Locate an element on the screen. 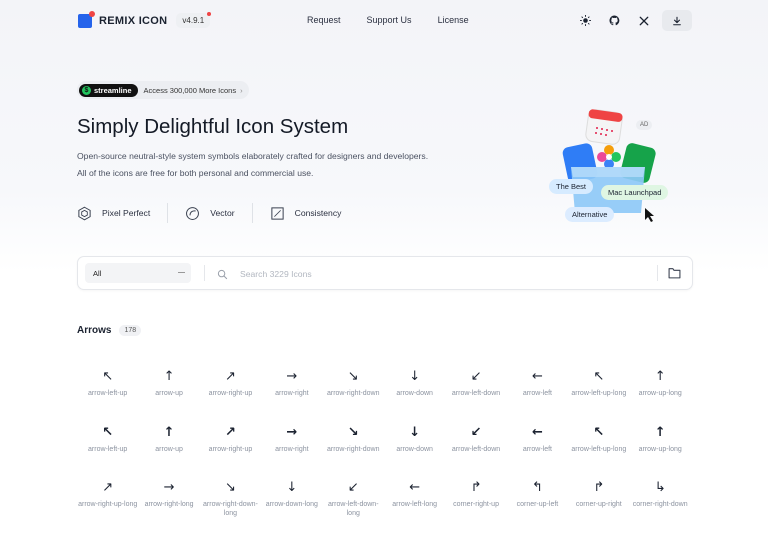  promo-text: Access 300,000 More Icons is located at coordinates (190, 90).